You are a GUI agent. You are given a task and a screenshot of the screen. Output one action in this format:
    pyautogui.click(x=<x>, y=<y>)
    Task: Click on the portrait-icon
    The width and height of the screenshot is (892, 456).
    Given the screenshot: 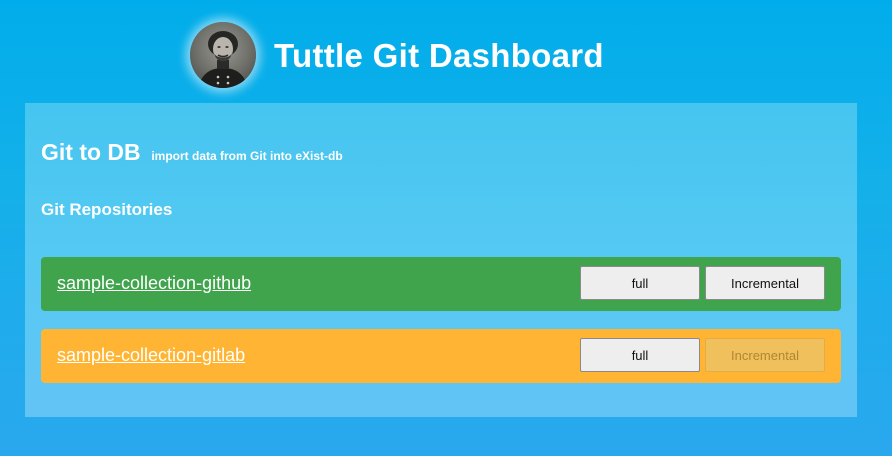 What is the action you would take?
    pyautogui.click(x=223, y=59)
    